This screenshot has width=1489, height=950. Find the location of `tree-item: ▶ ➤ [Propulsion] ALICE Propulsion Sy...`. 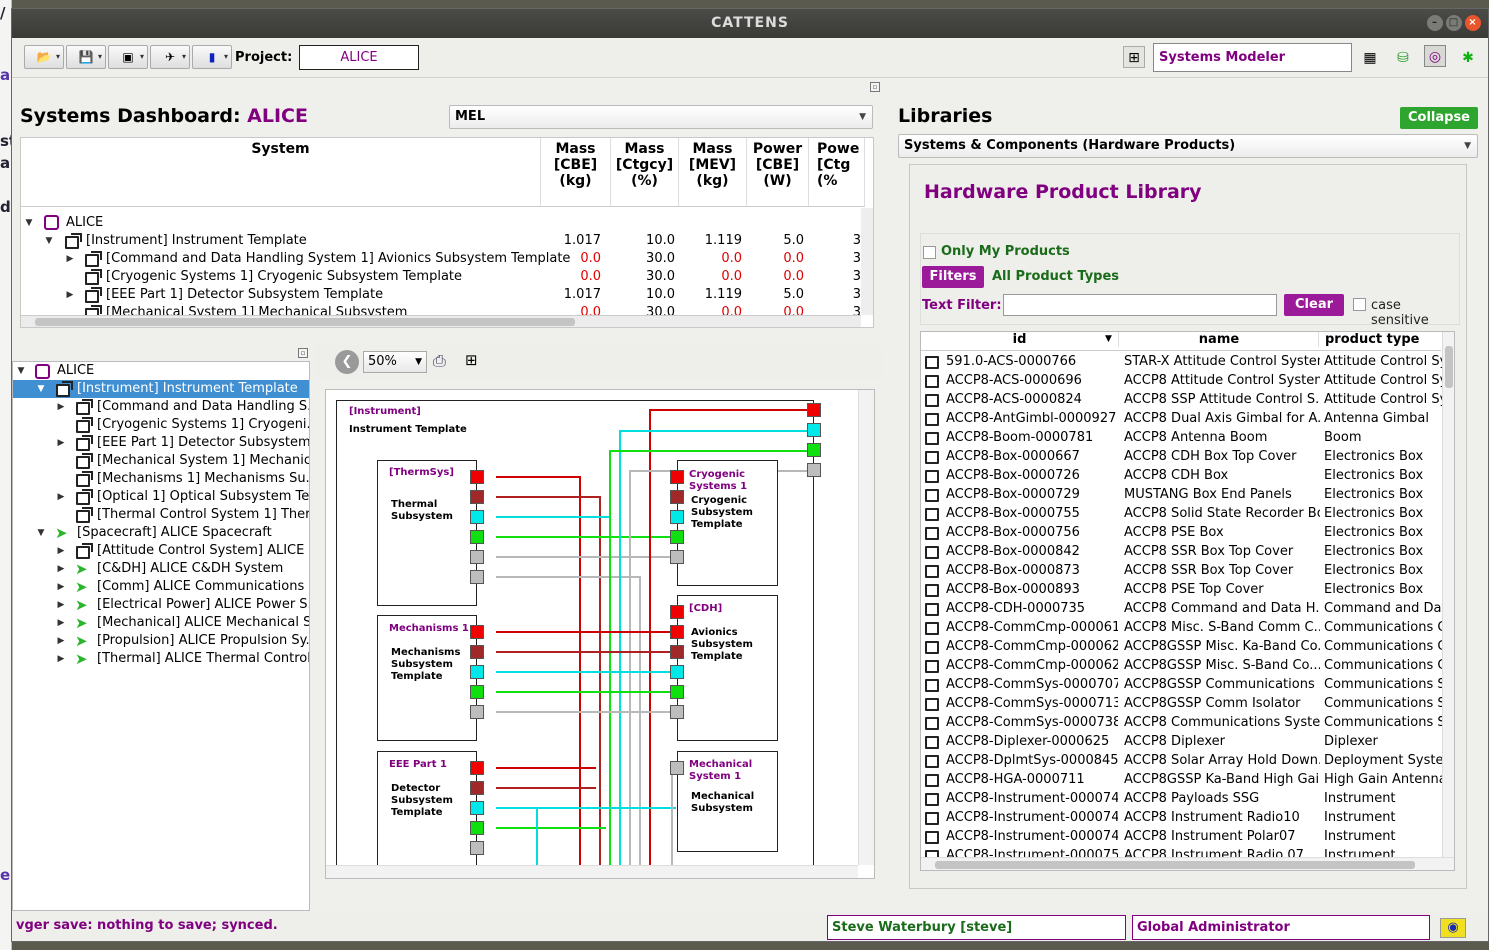

tree-item: ▶ ➤ [Propulsion] ALICE Propulsion Sy... is located at coordinates (161, 641).